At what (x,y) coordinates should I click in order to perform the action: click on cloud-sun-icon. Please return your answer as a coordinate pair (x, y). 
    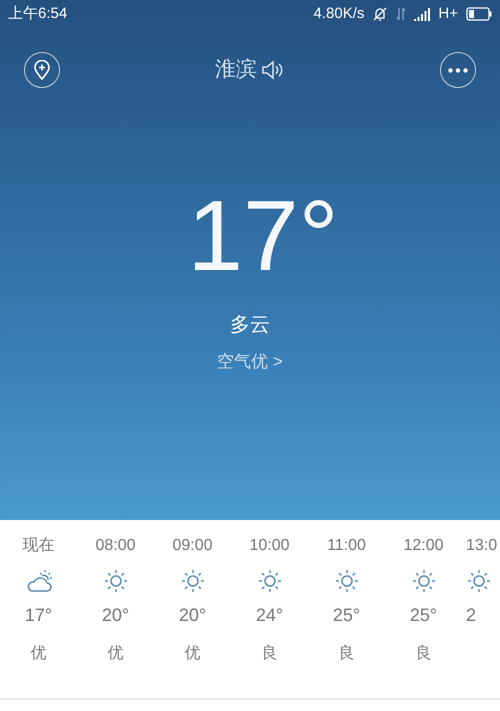
    Looking at the image, I should click on (38, 581).